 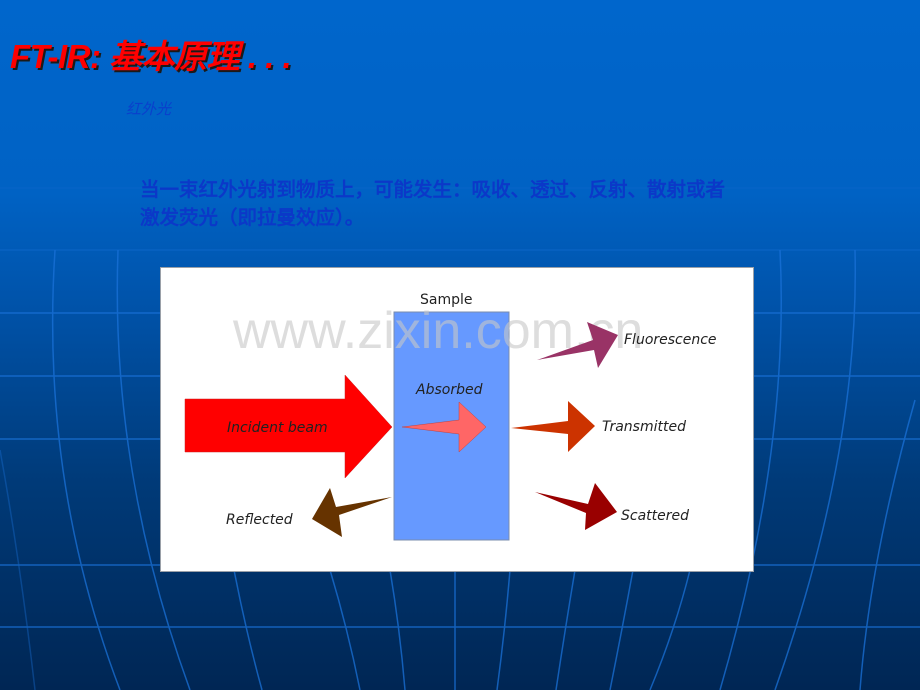 What do you see at coordinates (670, 340) in the screenshot?
I see `fluorescence-label: Fluorescence` at bounding box center [670, 340].